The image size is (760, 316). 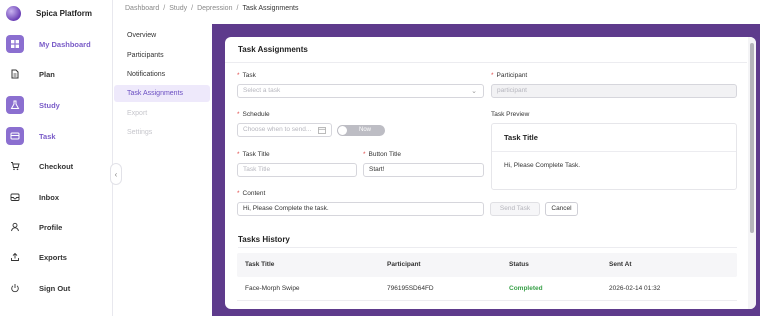 I want to click on spica-logo-icon, so click(x=13, y=13).